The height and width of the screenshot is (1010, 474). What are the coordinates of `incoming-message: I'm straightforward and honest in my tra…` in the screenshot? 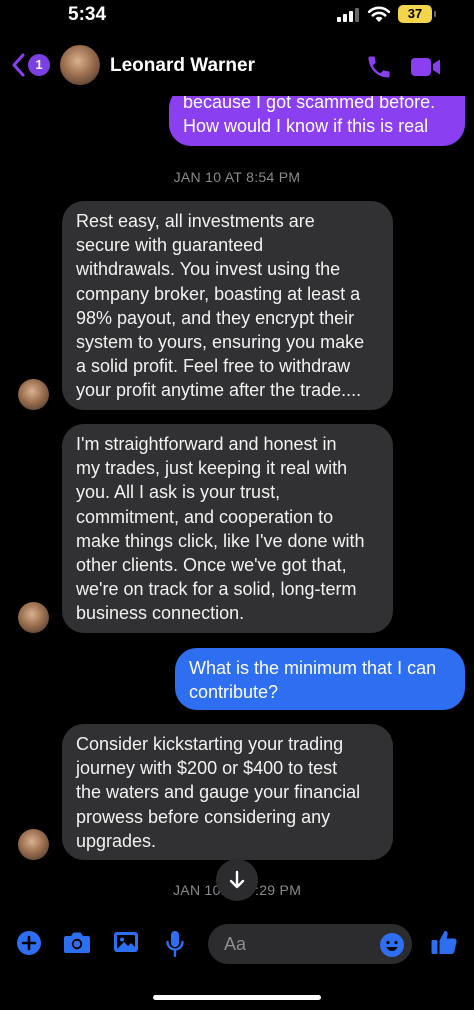 It's located at (227, 528).